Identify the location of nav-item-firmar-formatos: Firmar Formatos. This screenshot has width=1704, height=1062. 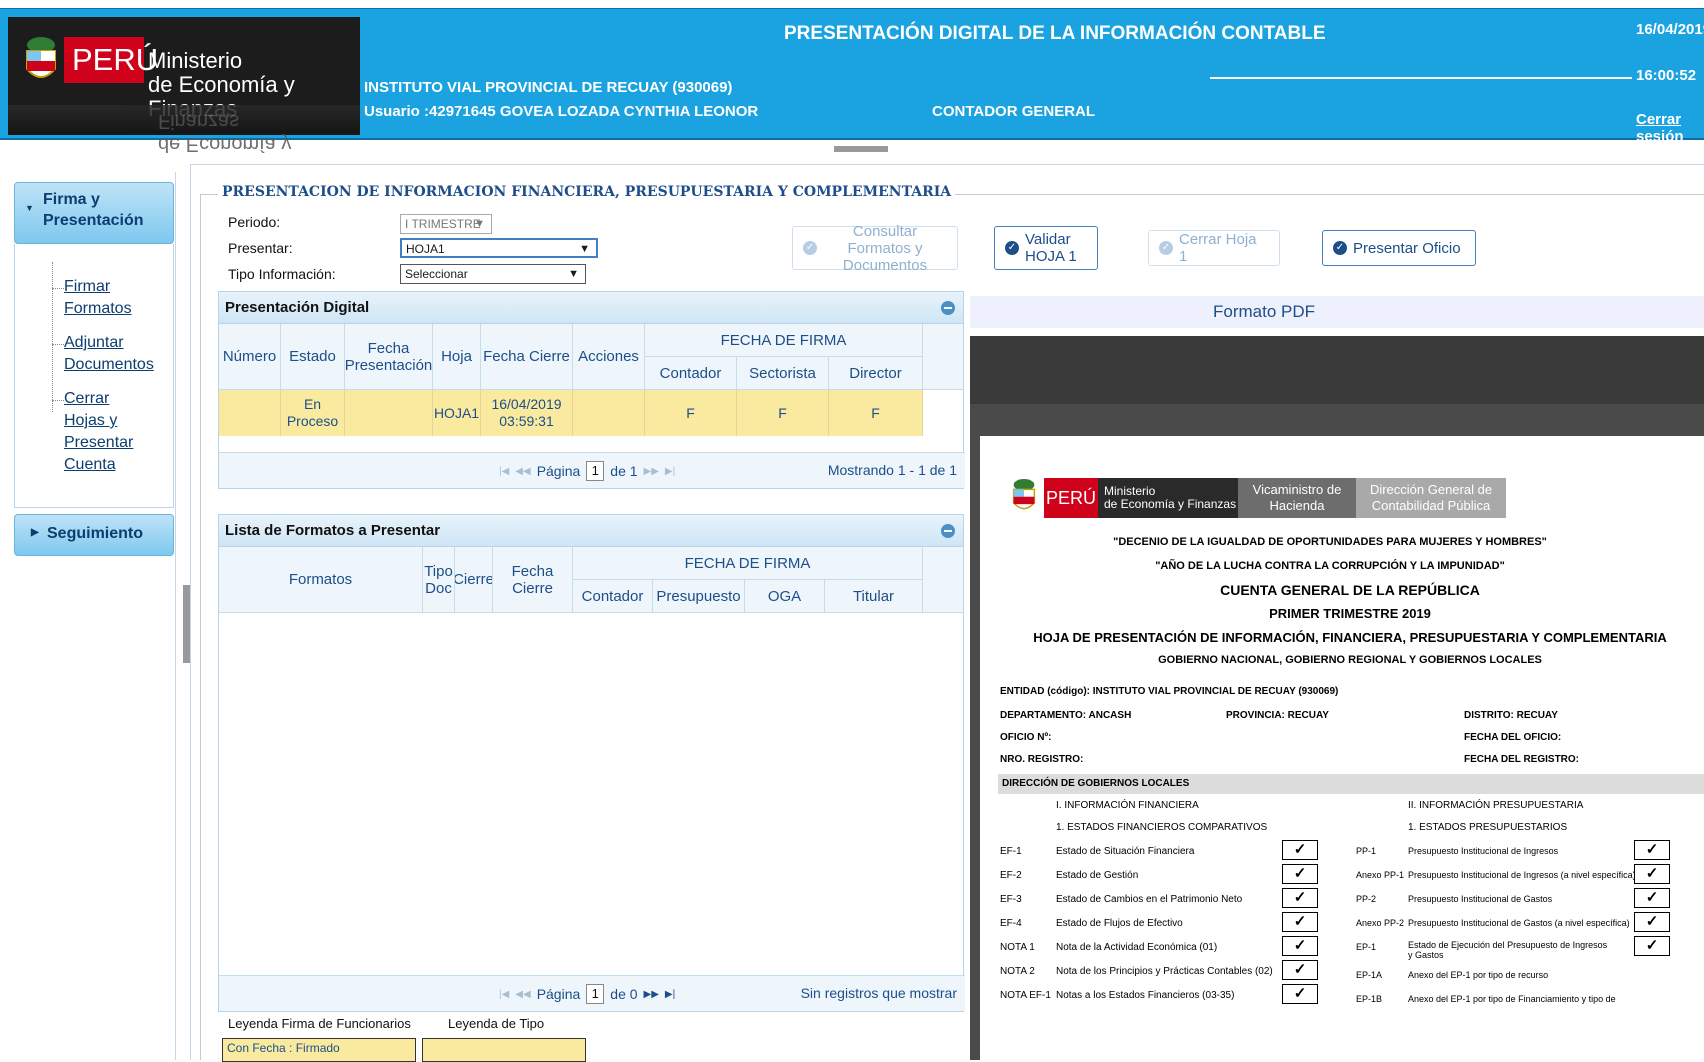
(114, 298).